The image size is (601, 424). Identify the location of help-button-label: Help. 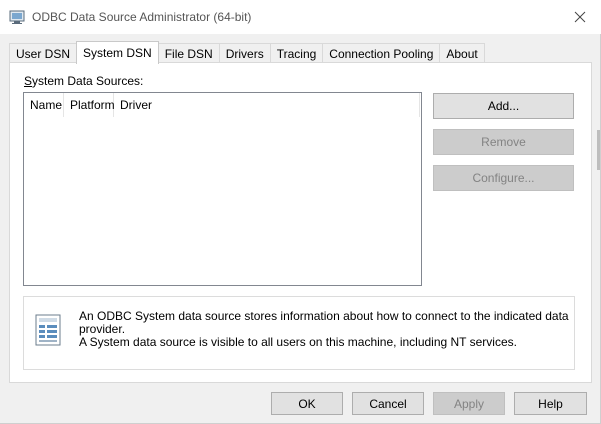
(550, 403).